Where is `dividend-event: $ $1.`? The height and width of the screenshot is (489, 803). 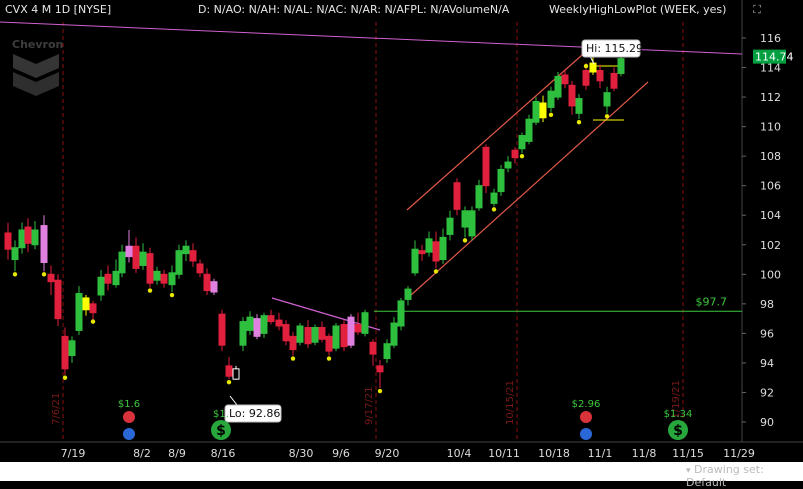
dividend-event: $ $1. is located at coordinates (221, 424).